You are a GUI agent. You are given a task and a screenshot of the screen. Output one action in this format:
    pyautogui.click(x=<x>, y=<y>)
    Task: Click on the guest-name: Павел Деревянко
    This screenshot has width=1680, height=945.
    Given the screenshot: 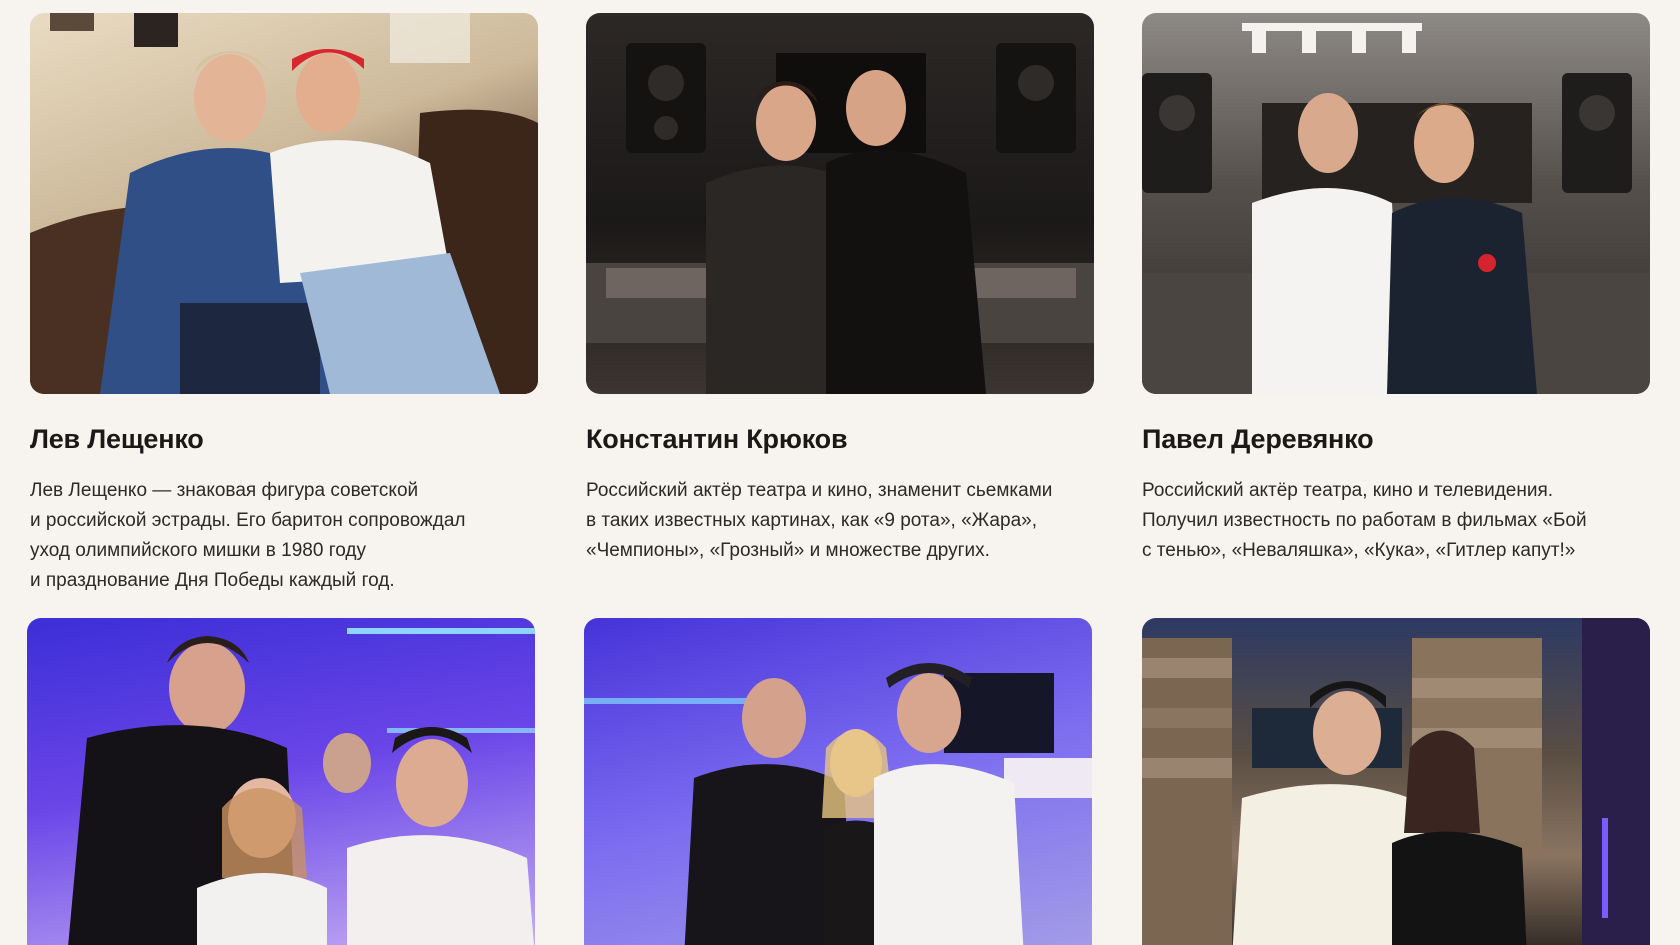 What is the action you would take?
    pyautogui.click(x=1258, y=439)
    